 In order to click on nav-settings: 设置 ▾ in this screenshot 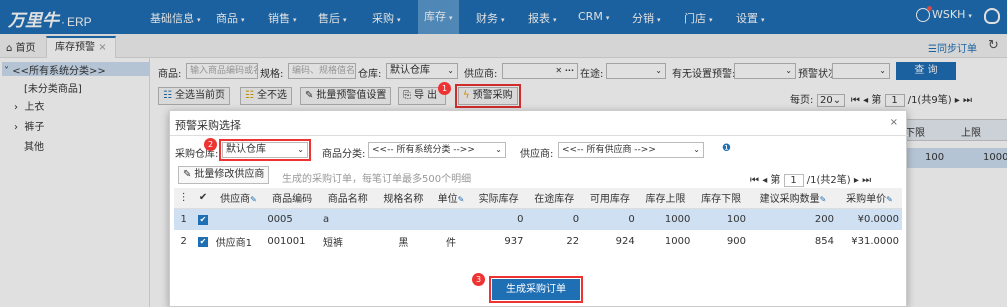, I will do `click(750, 18)`.